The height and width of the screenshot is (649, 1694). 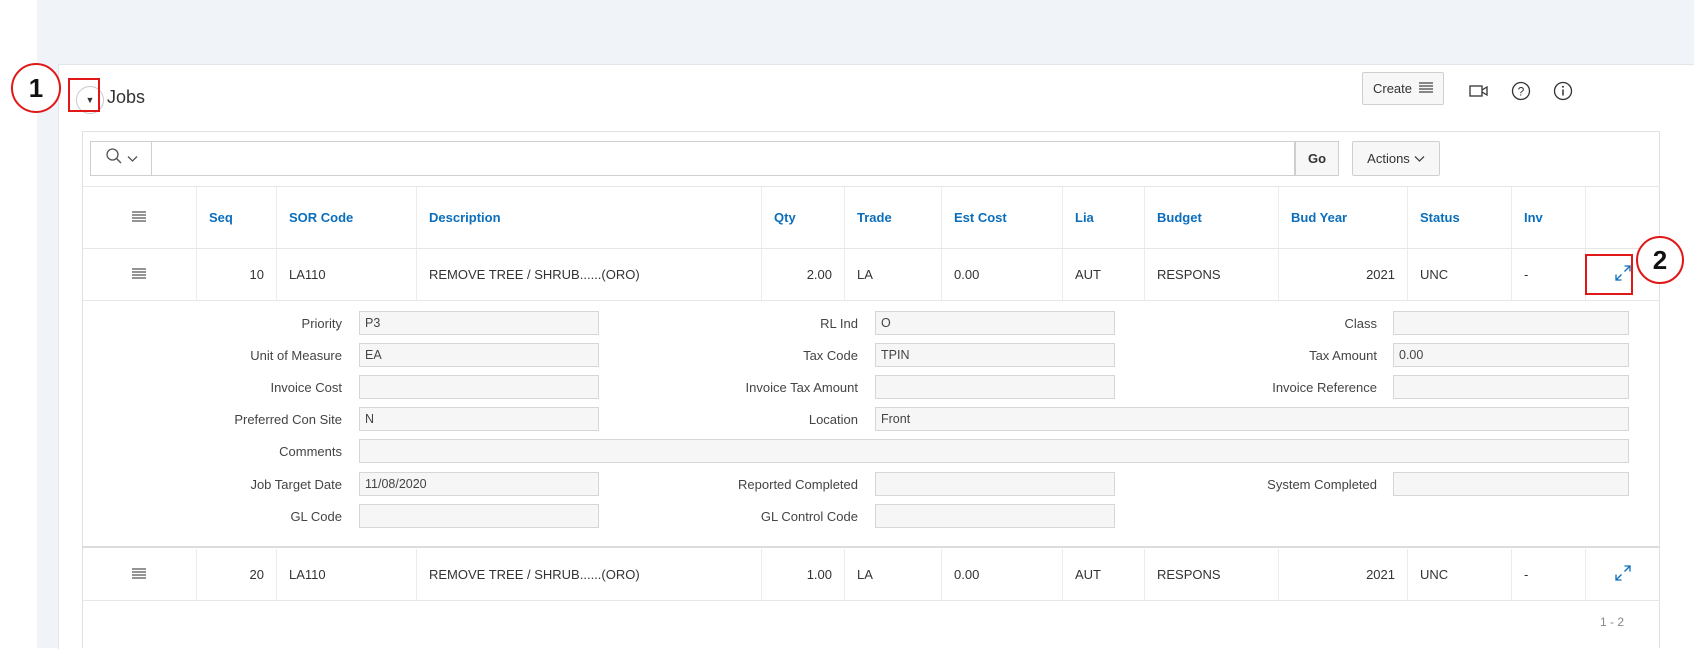 I want to click on job-target-date-field: 11/08/2020, so click(x=479, y=484).